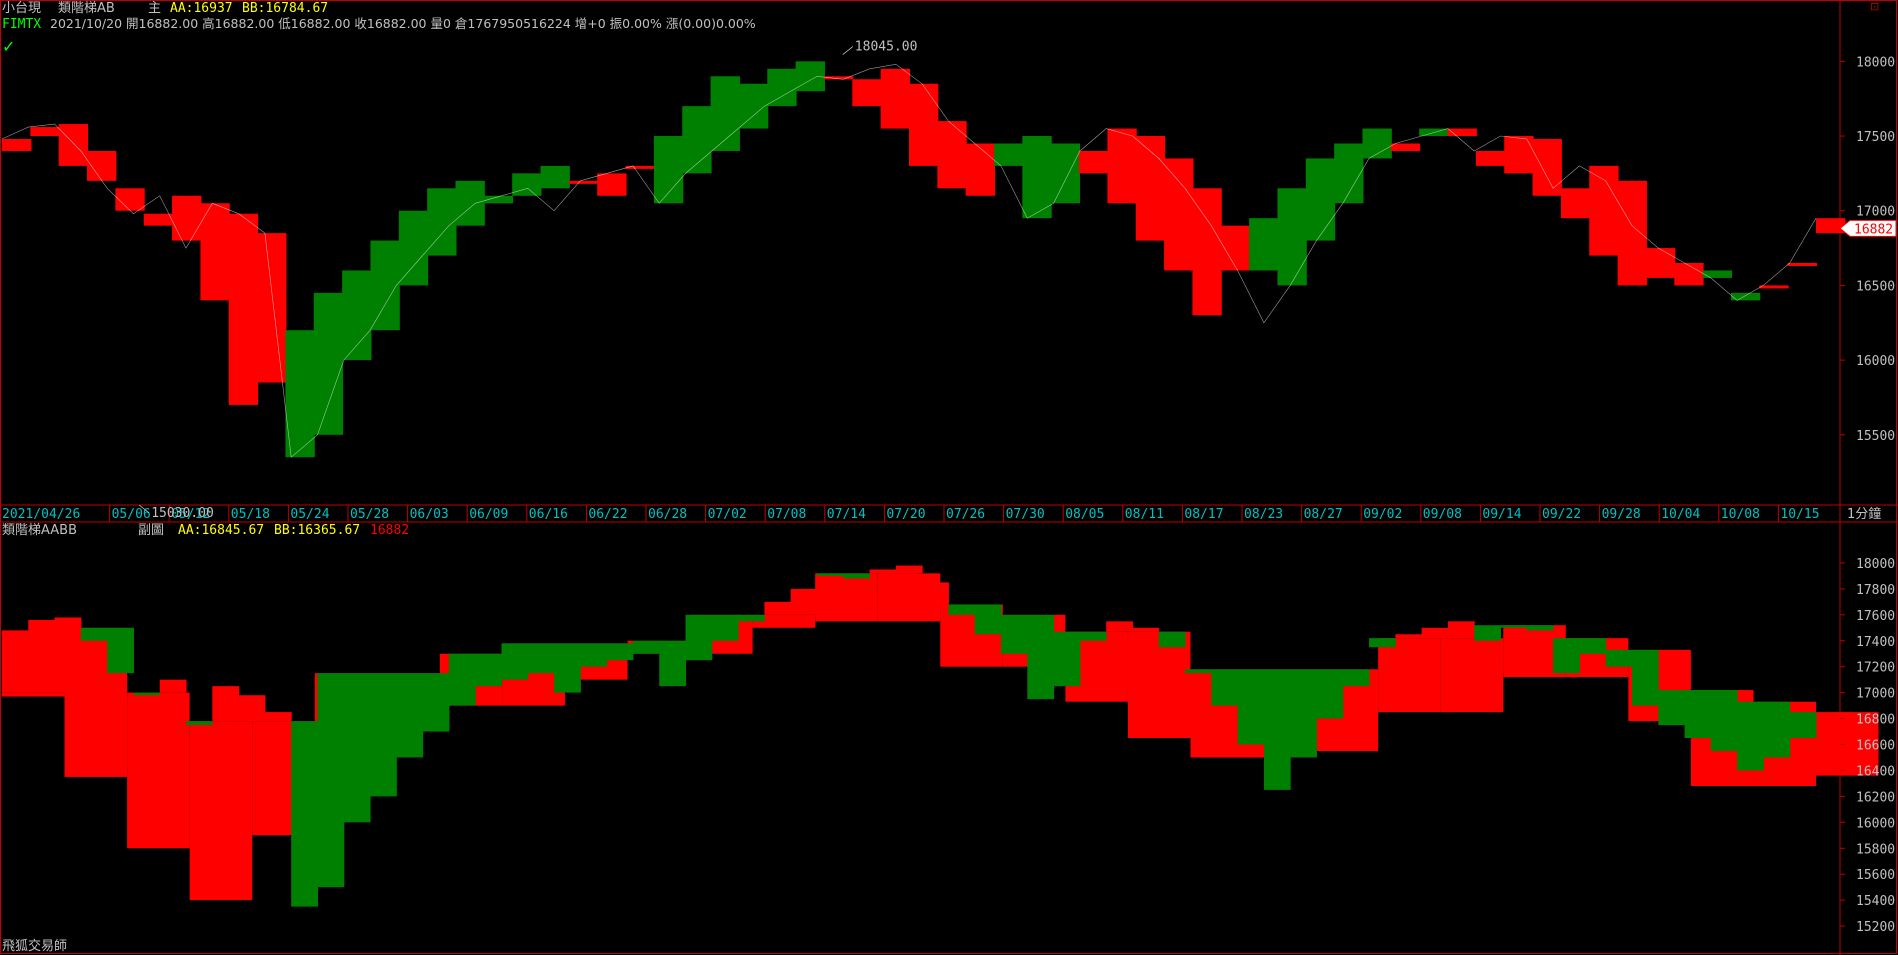 The image size is (1898, 955). What do you see at coordinates (1144, 514) in the screenshot?
I see `date-tick-label: 08/11` at bounding box center [1144, 514].